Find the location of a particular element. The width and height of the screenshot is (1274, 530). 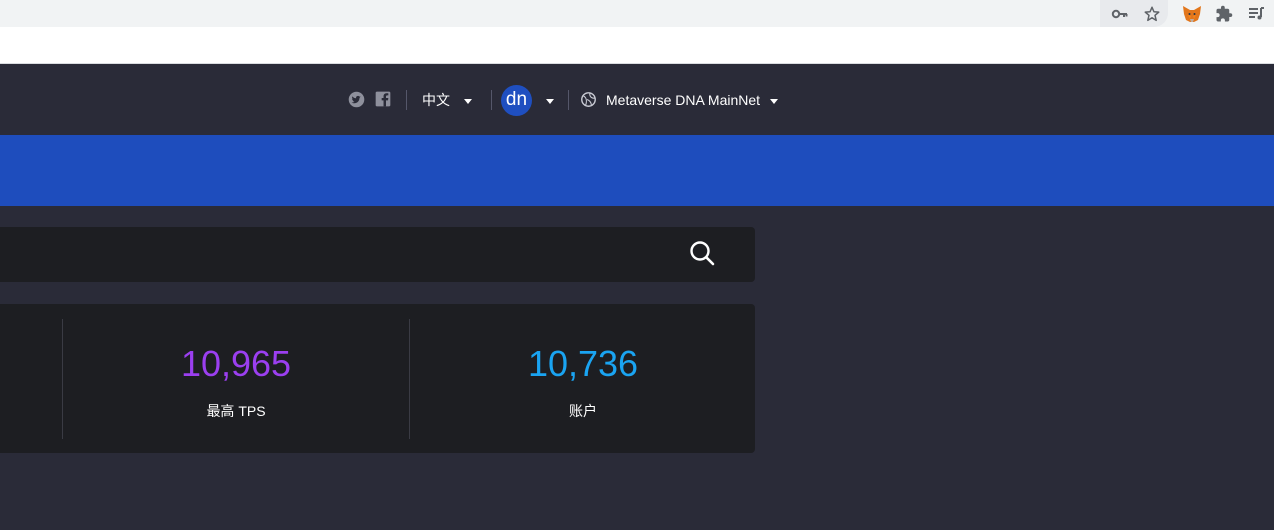

hero-banner is located at coordinates (637, 170).